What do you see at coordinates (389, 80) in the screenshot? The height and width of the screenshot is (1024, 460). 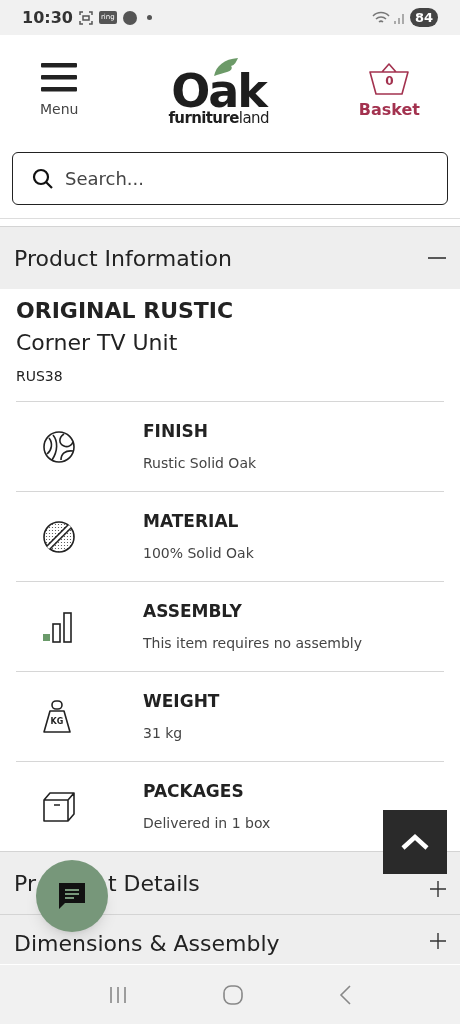 I see `basket-count: 0` at bounding box center [389, 80].